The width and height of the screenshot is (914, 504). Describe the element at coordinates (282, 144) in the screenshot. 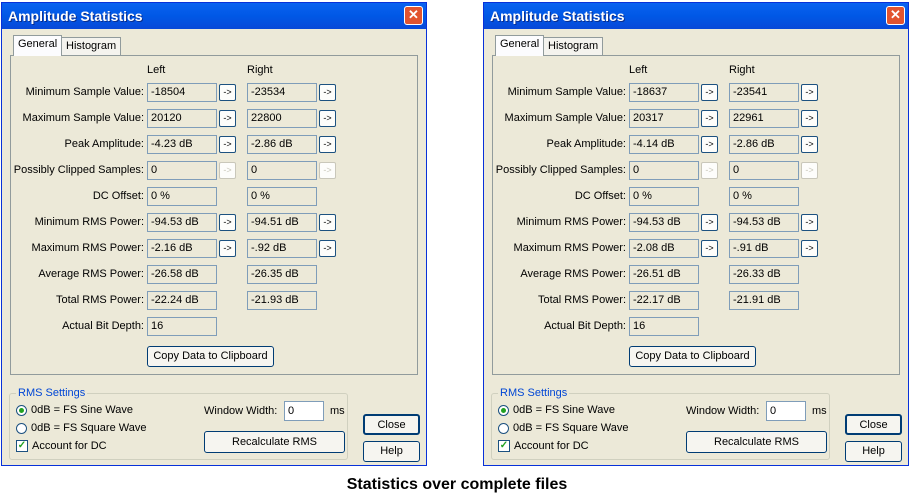

I see `stat-right-value: -2.86 dB` at that location.